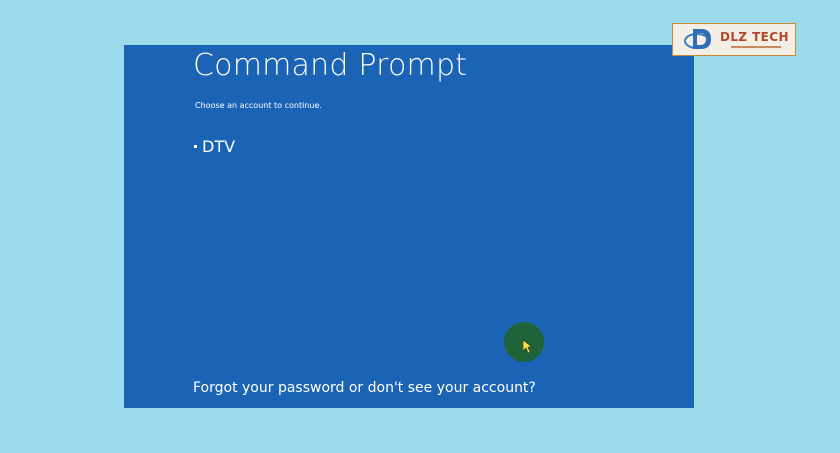 This screenshot has height=453, width=840. I want to click on dlz-tech-logo-icon, so click(697, 39).